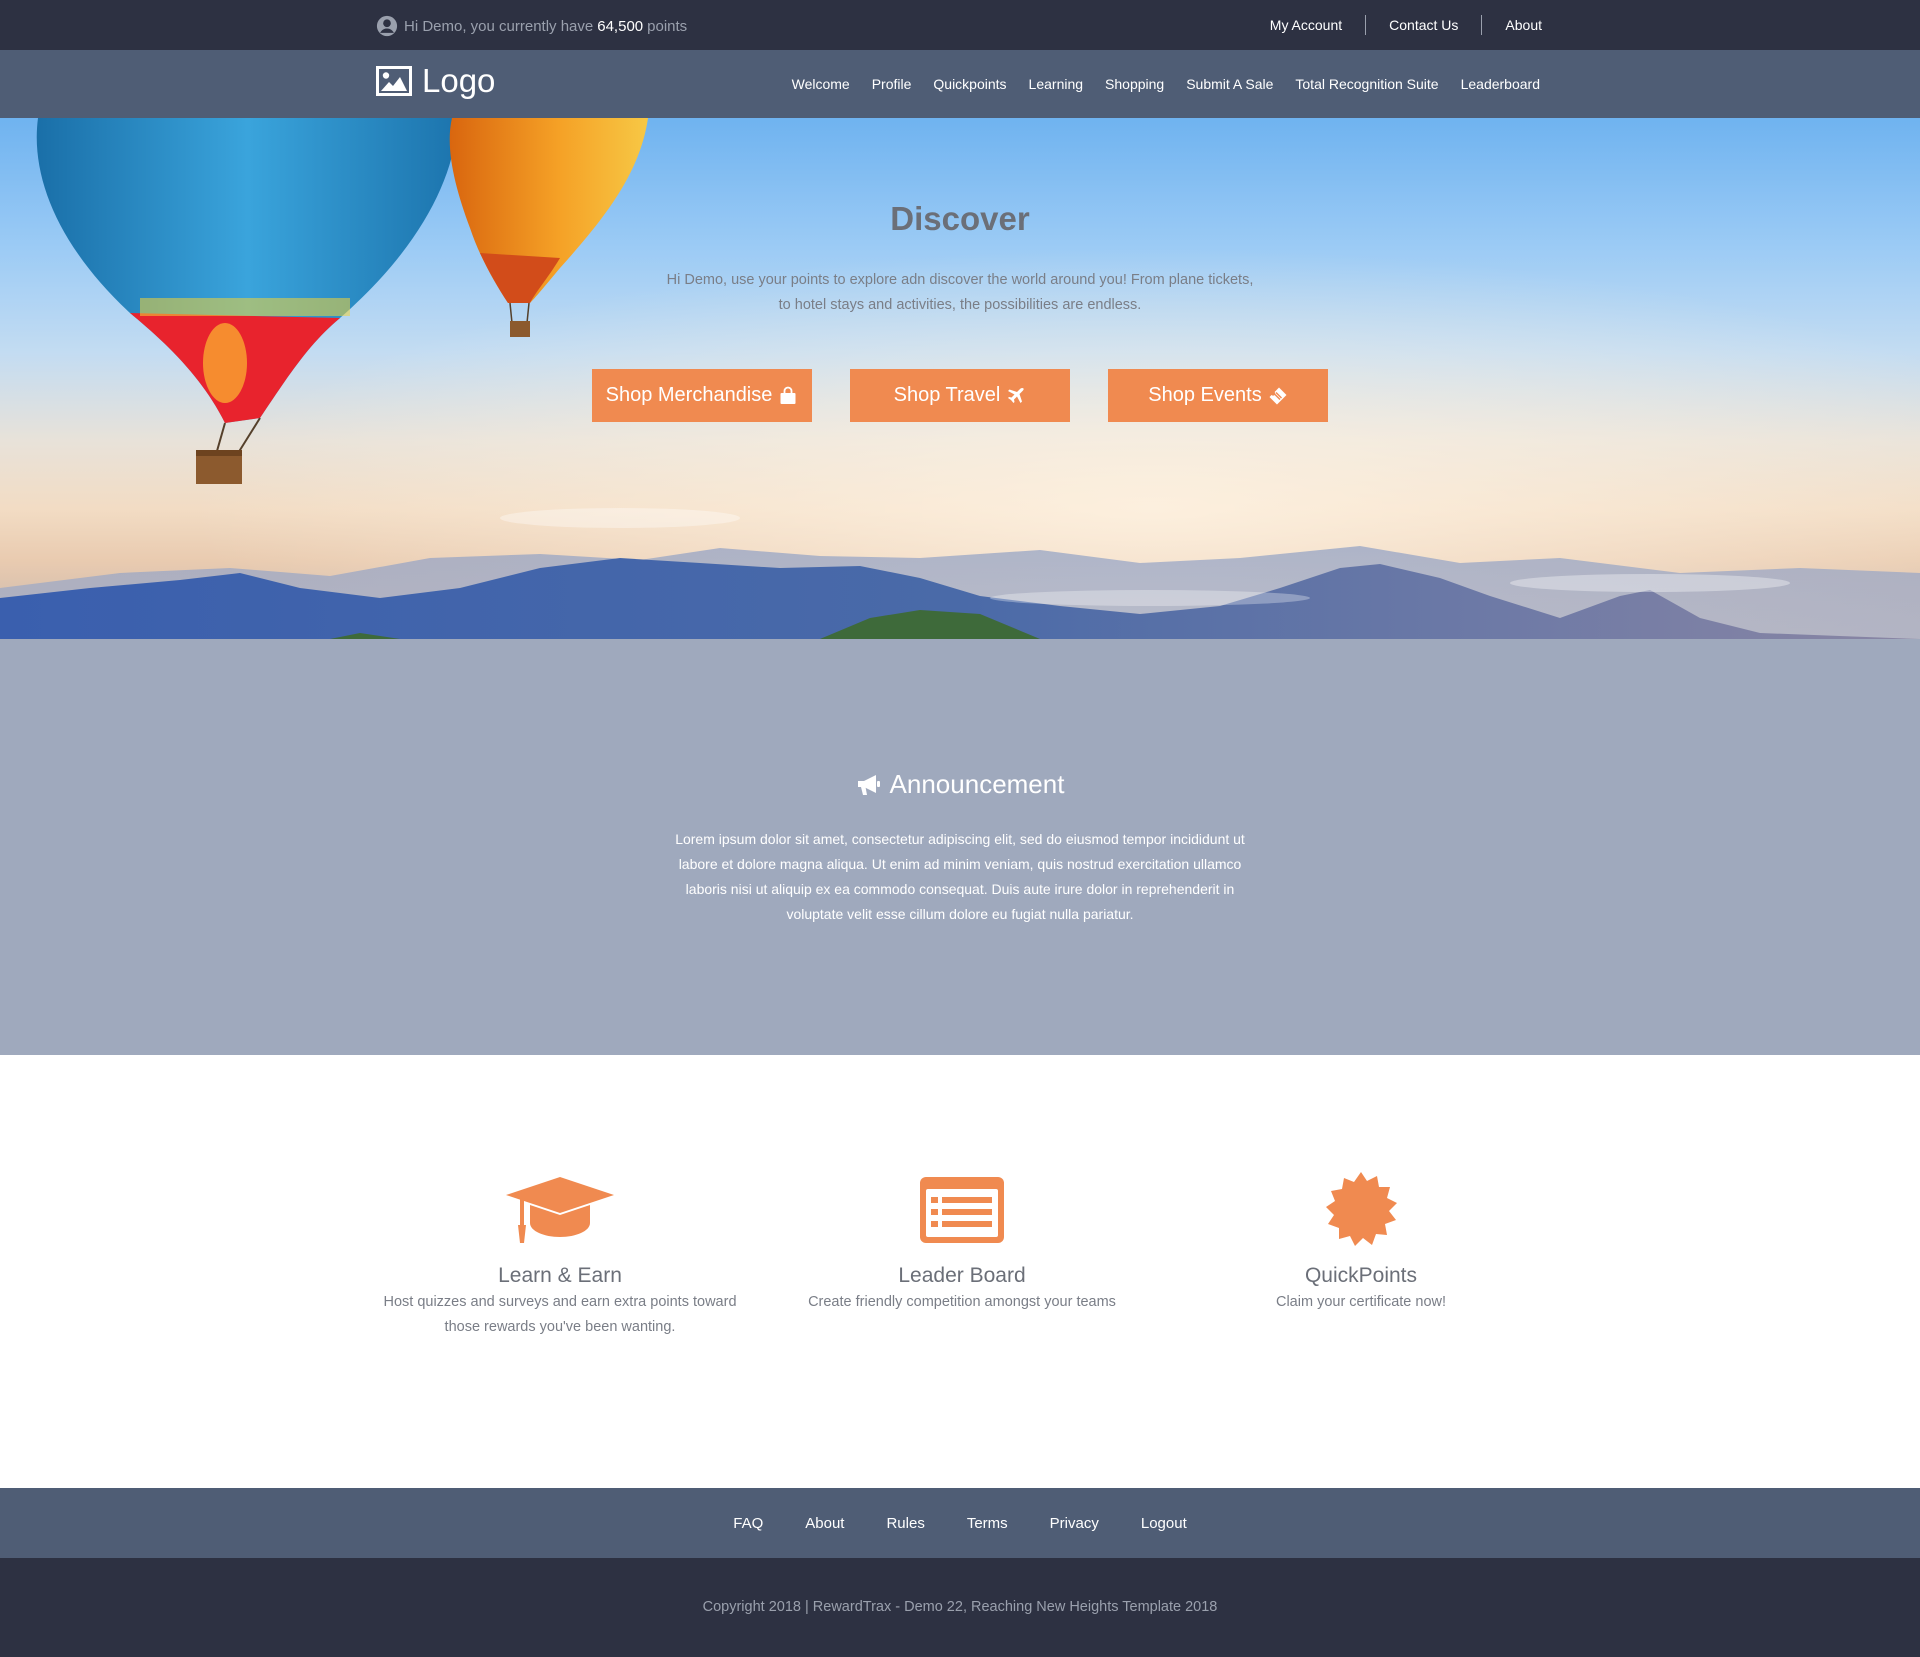 This screenshot has width=1920, height=1657. I want to click on footer-link-terms: Terms, so click(987, 1523).